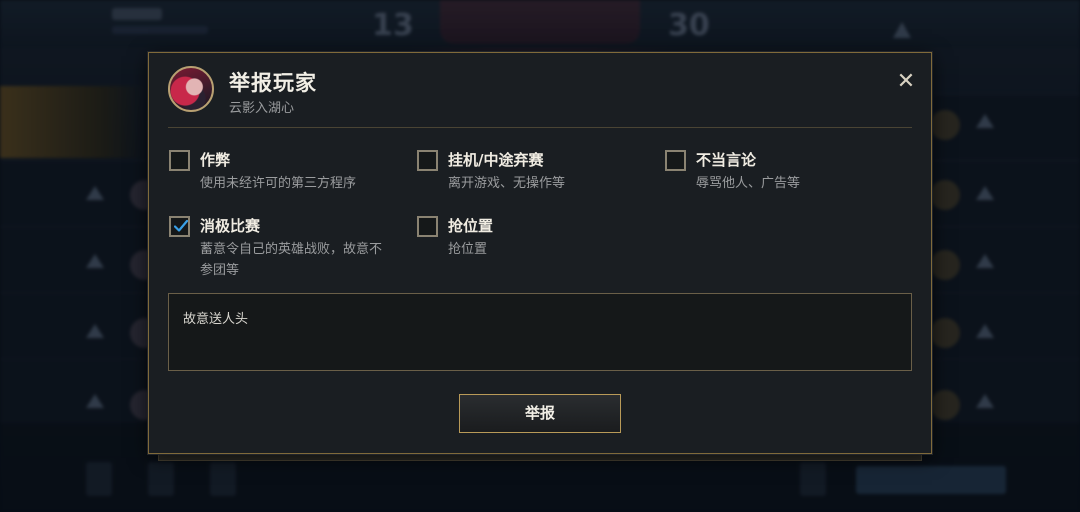 The image size is (1080, 512). Describe the element at coordinates (262, 108) in the screenshot. I see `reported-player-name: 云影入湖心` at that location.